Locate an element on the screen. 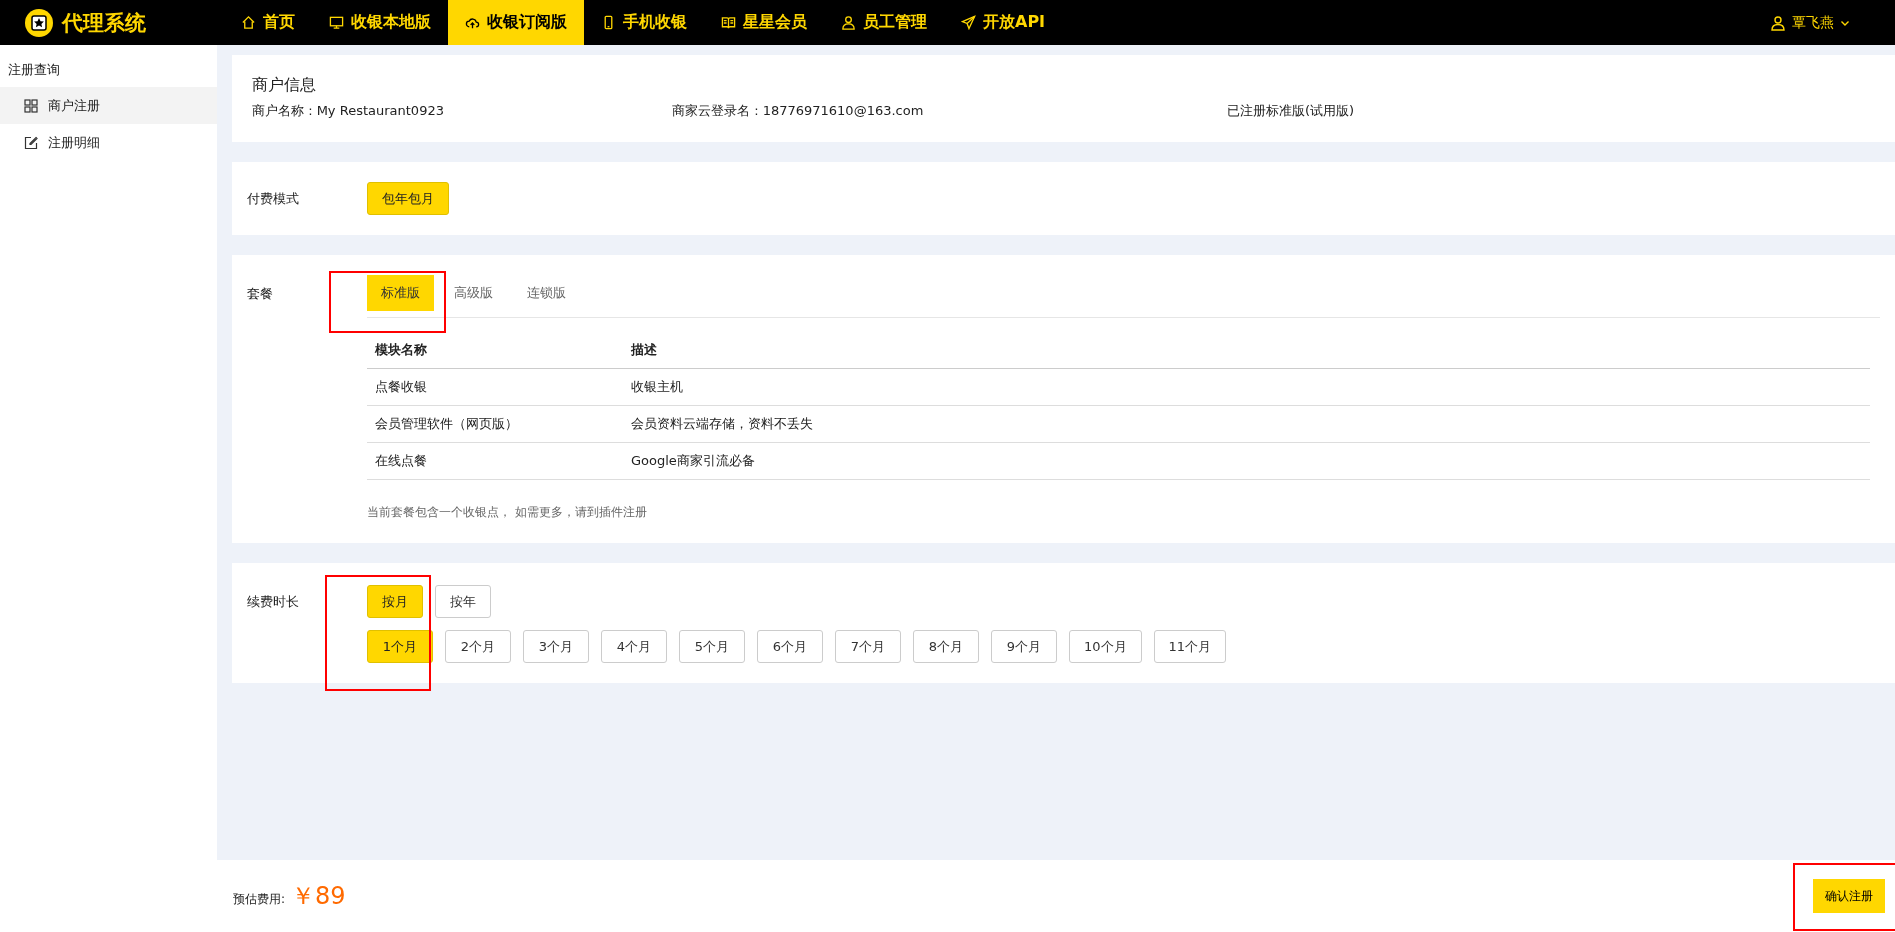 The width and height of the screenshot is (1895, 932). home-icon is located at coordinates (248, 22).